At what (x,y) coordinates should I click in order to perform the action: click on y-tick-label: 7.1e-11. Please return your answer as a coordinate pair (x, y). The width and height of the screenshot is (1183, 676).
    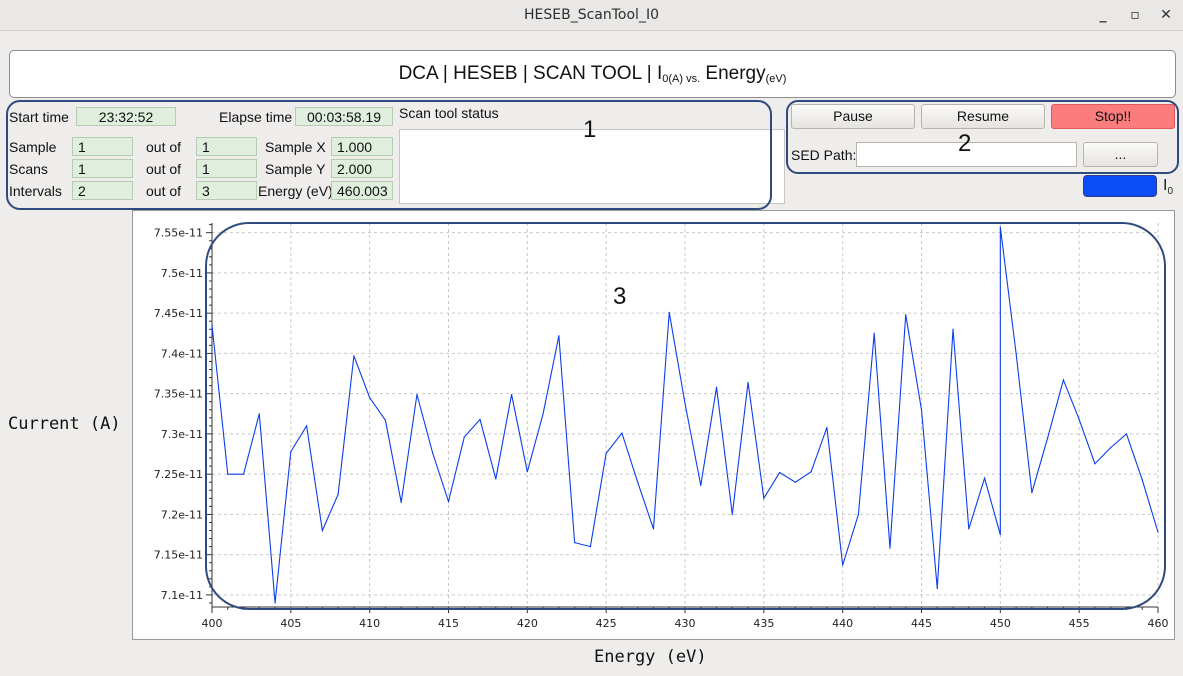
    Looking at the image, I should click on (182, 595).